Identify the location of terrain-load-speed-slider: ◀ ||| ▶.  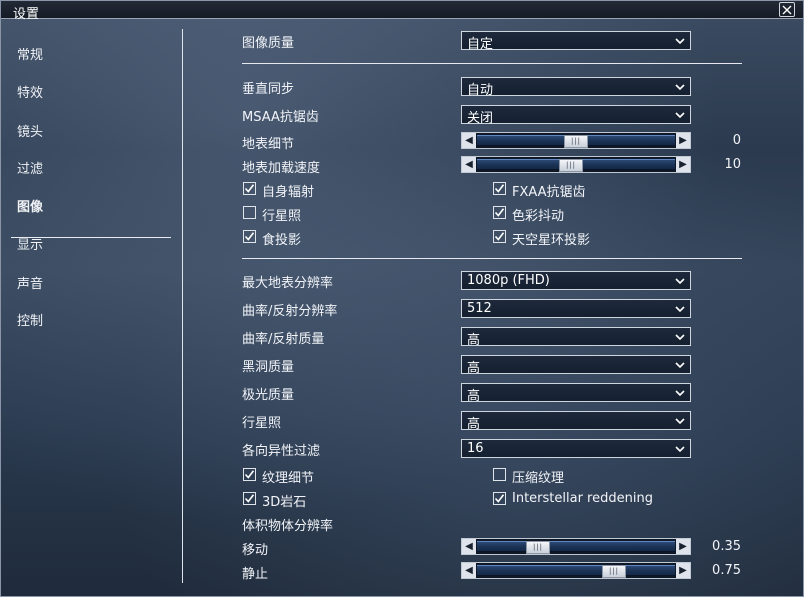
(576, 164).